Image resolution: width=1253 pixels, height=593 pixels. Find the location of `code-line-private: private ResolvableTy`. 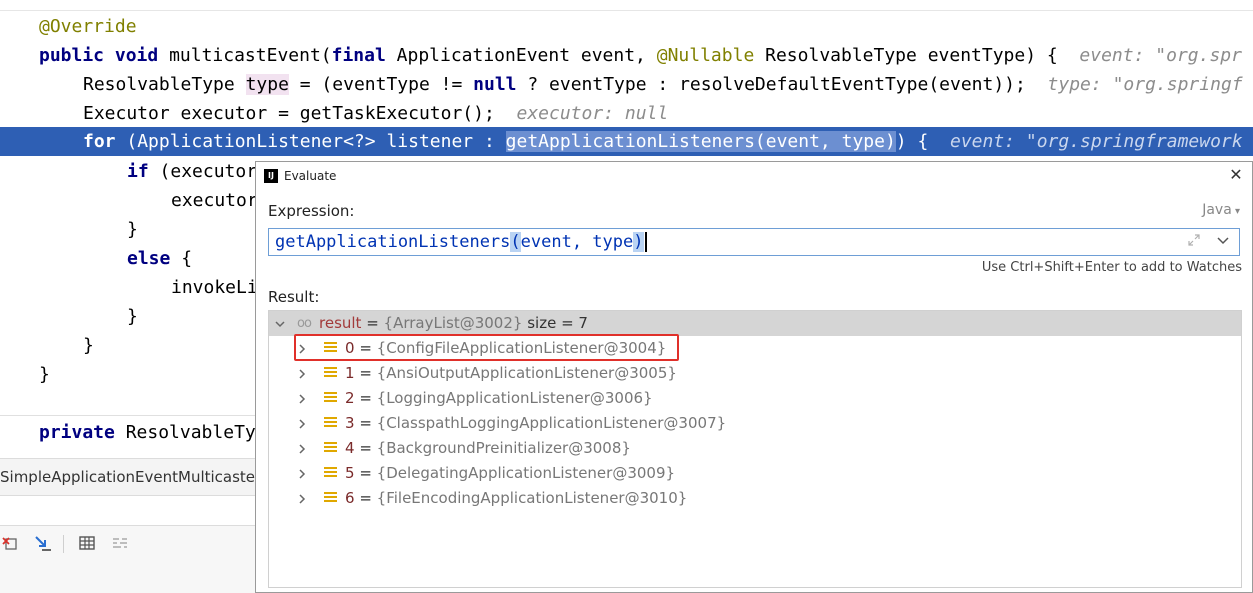

code-line-private: private ResolvableTy is located at coordinates (147, 432).